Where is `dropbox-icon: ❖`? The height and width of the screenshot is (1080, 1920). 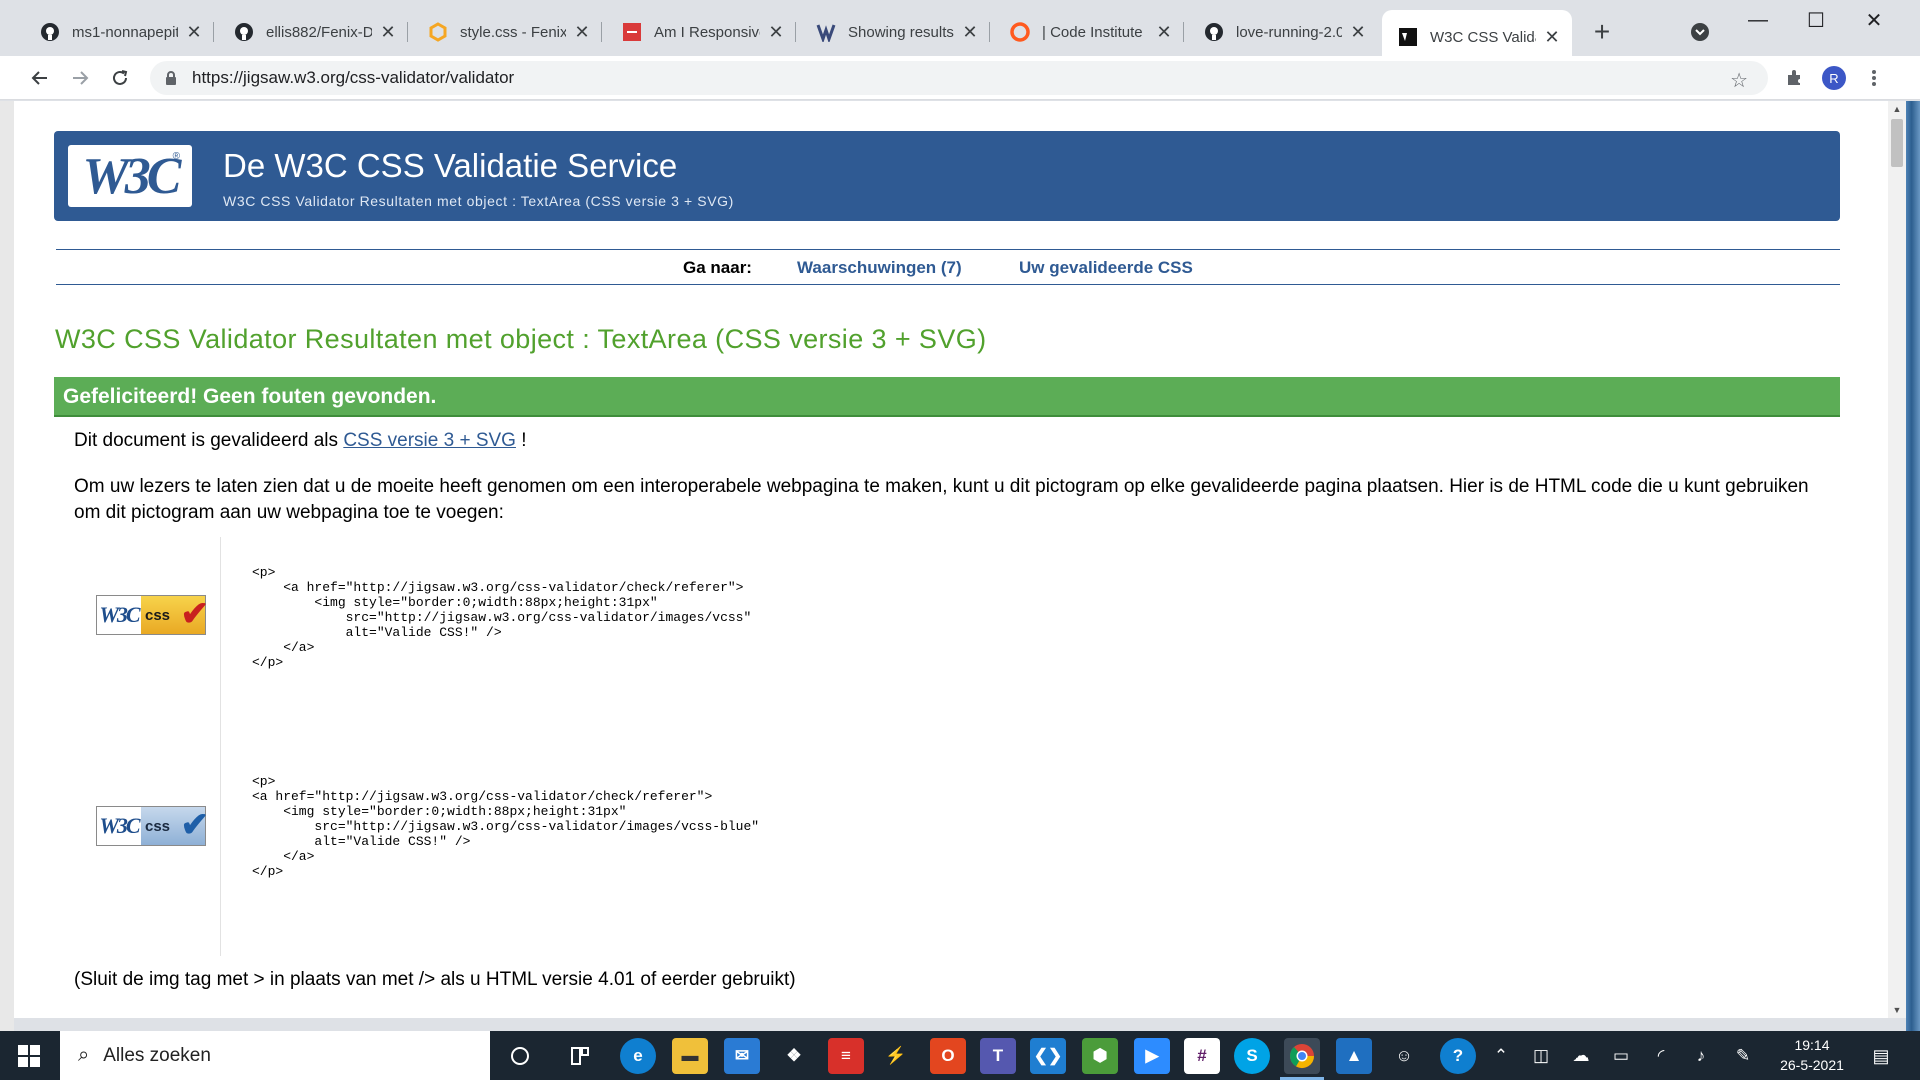 dropbox-icon: ❖ is located at coordinates (794, 1056).